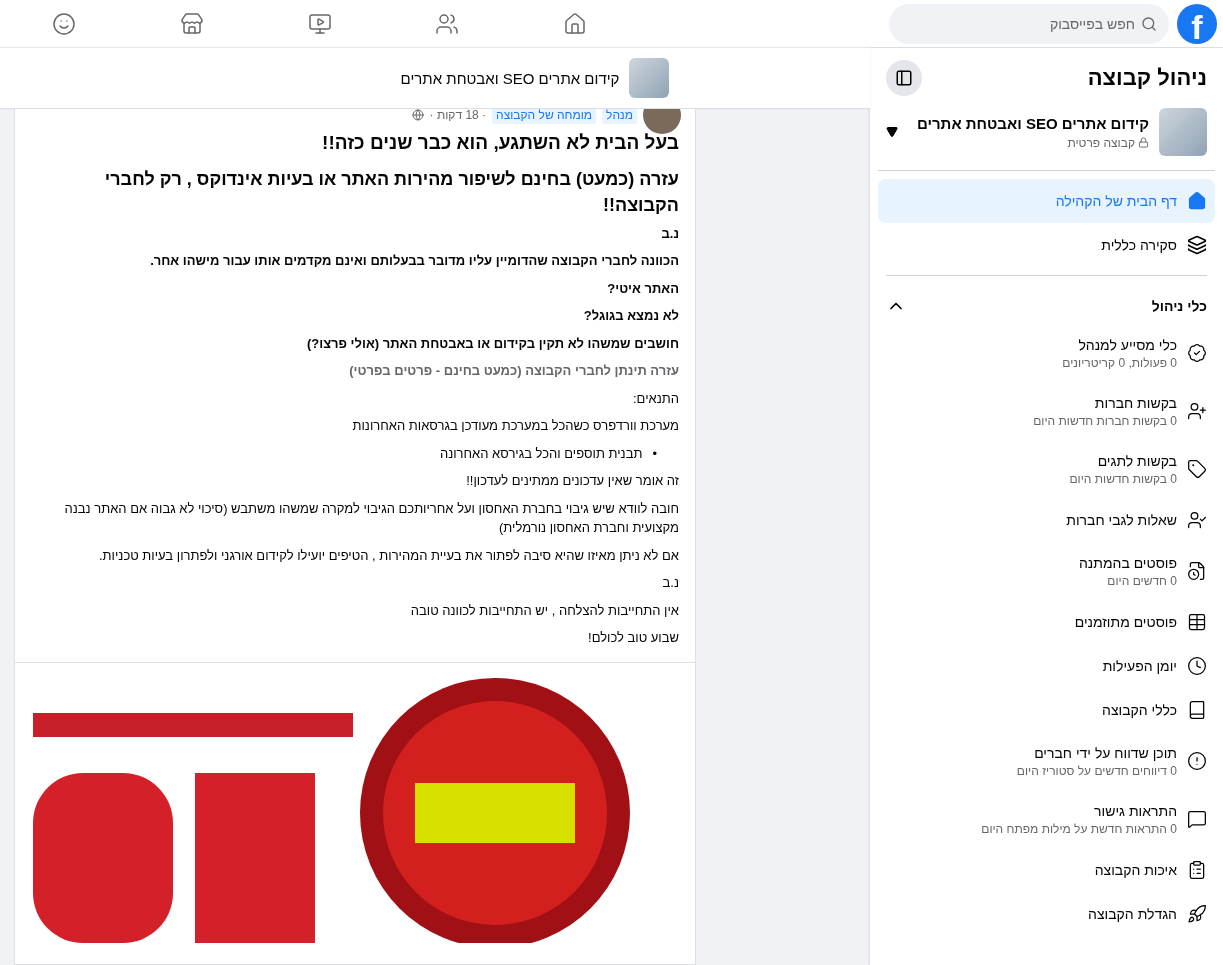 The height and width of the screenshot is (965, 1223). Describe the element at coordinates (1046, 520) in the screenshot. I see `admin-tool-item: שאלות לגבי חברות` at that location.